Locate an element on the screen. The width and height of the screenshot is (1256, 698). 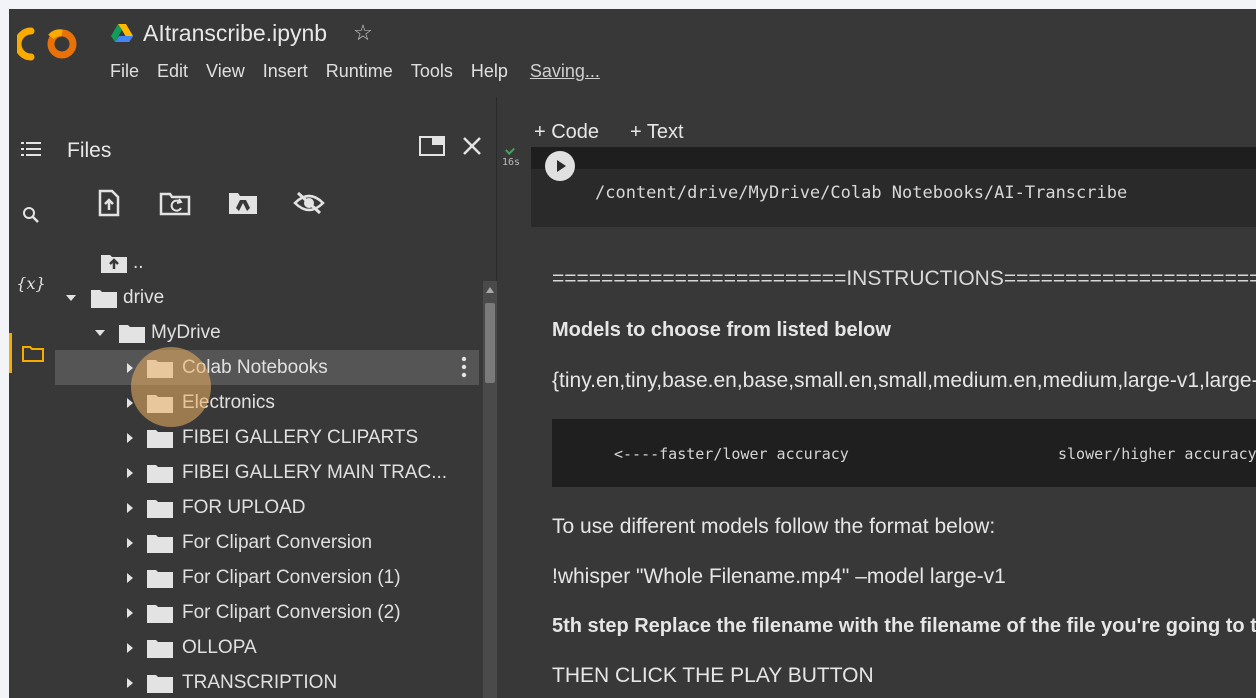
models-heading: Models to choose from listed below is located at coordinates (721, 330).